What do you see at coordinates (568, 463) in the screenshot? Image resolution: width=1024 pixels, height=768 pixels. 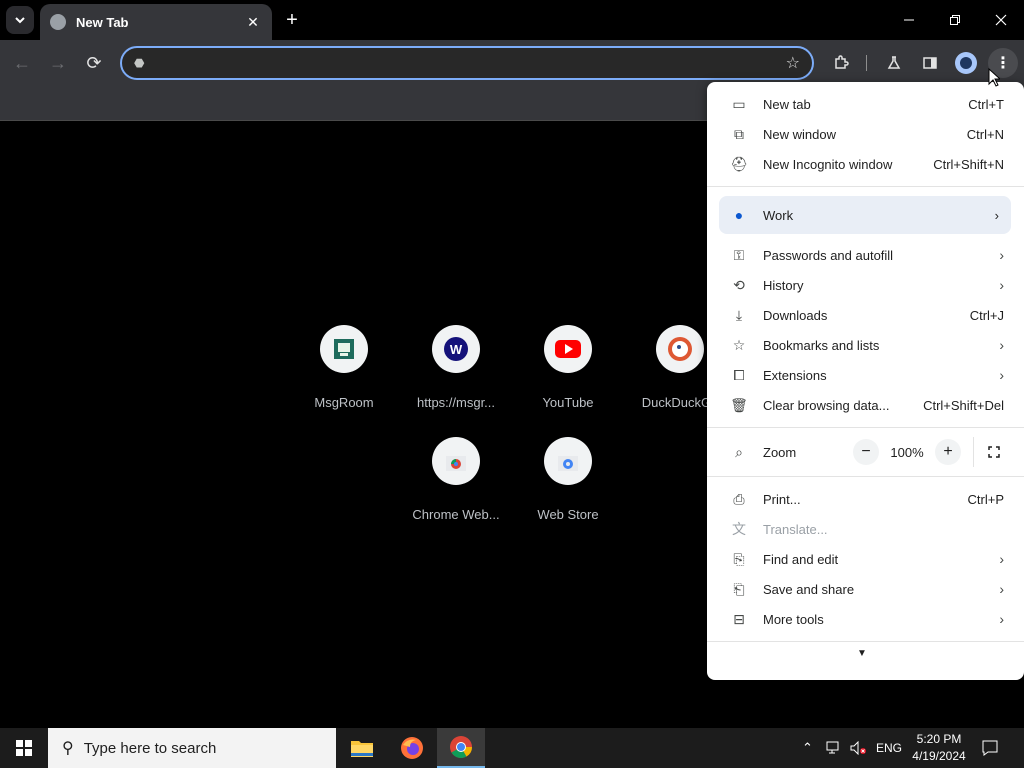 I see `web-store-icon` at bounding box center [568, 463].